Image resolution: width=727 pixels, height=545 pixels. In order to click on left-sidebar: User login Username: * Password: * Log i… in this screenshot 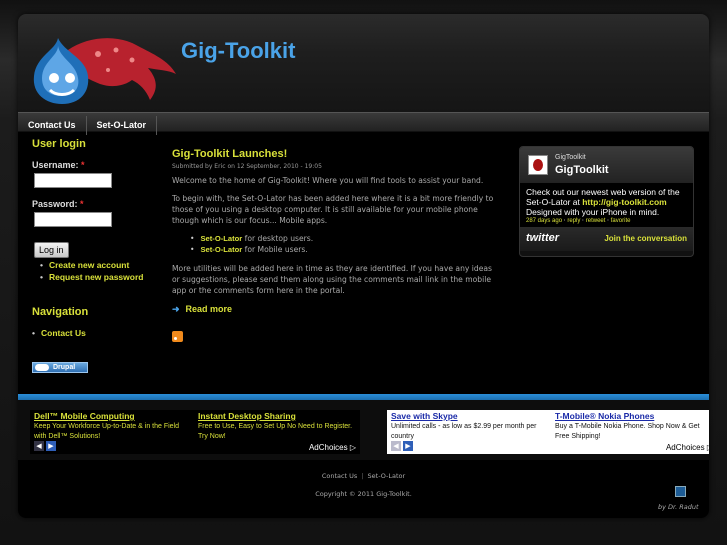, I will do `click(97, 255)`.